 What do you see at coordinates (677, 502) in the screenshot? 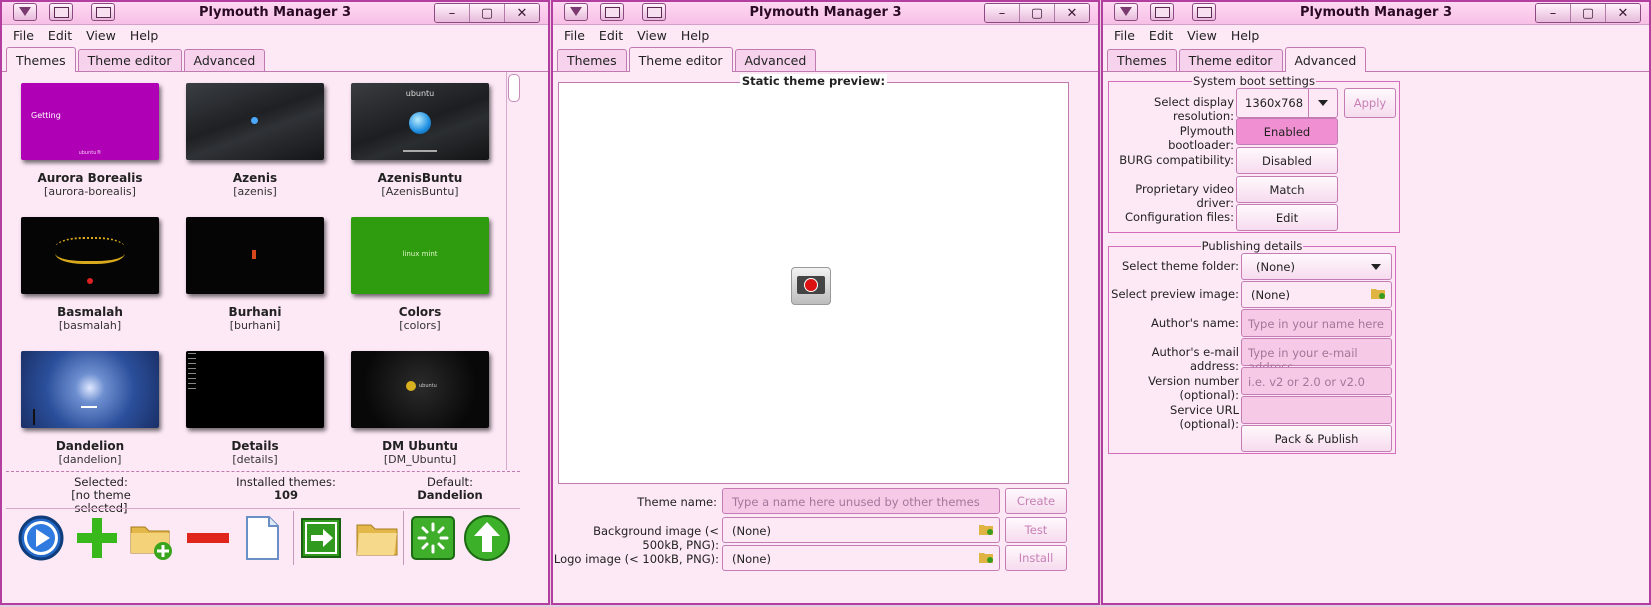
I see `theme-name-label: Theme name:` at bounding box center [677, 502].